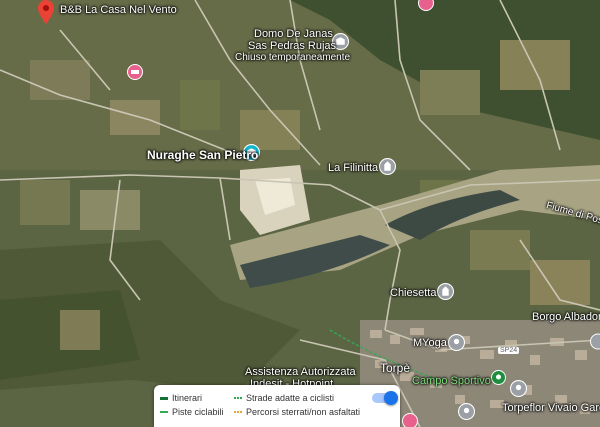 The image size is (600, 427). Describe the element at coordinates (498, 378) in the screenshot. I see `campo-sportivo-icon` at that location.